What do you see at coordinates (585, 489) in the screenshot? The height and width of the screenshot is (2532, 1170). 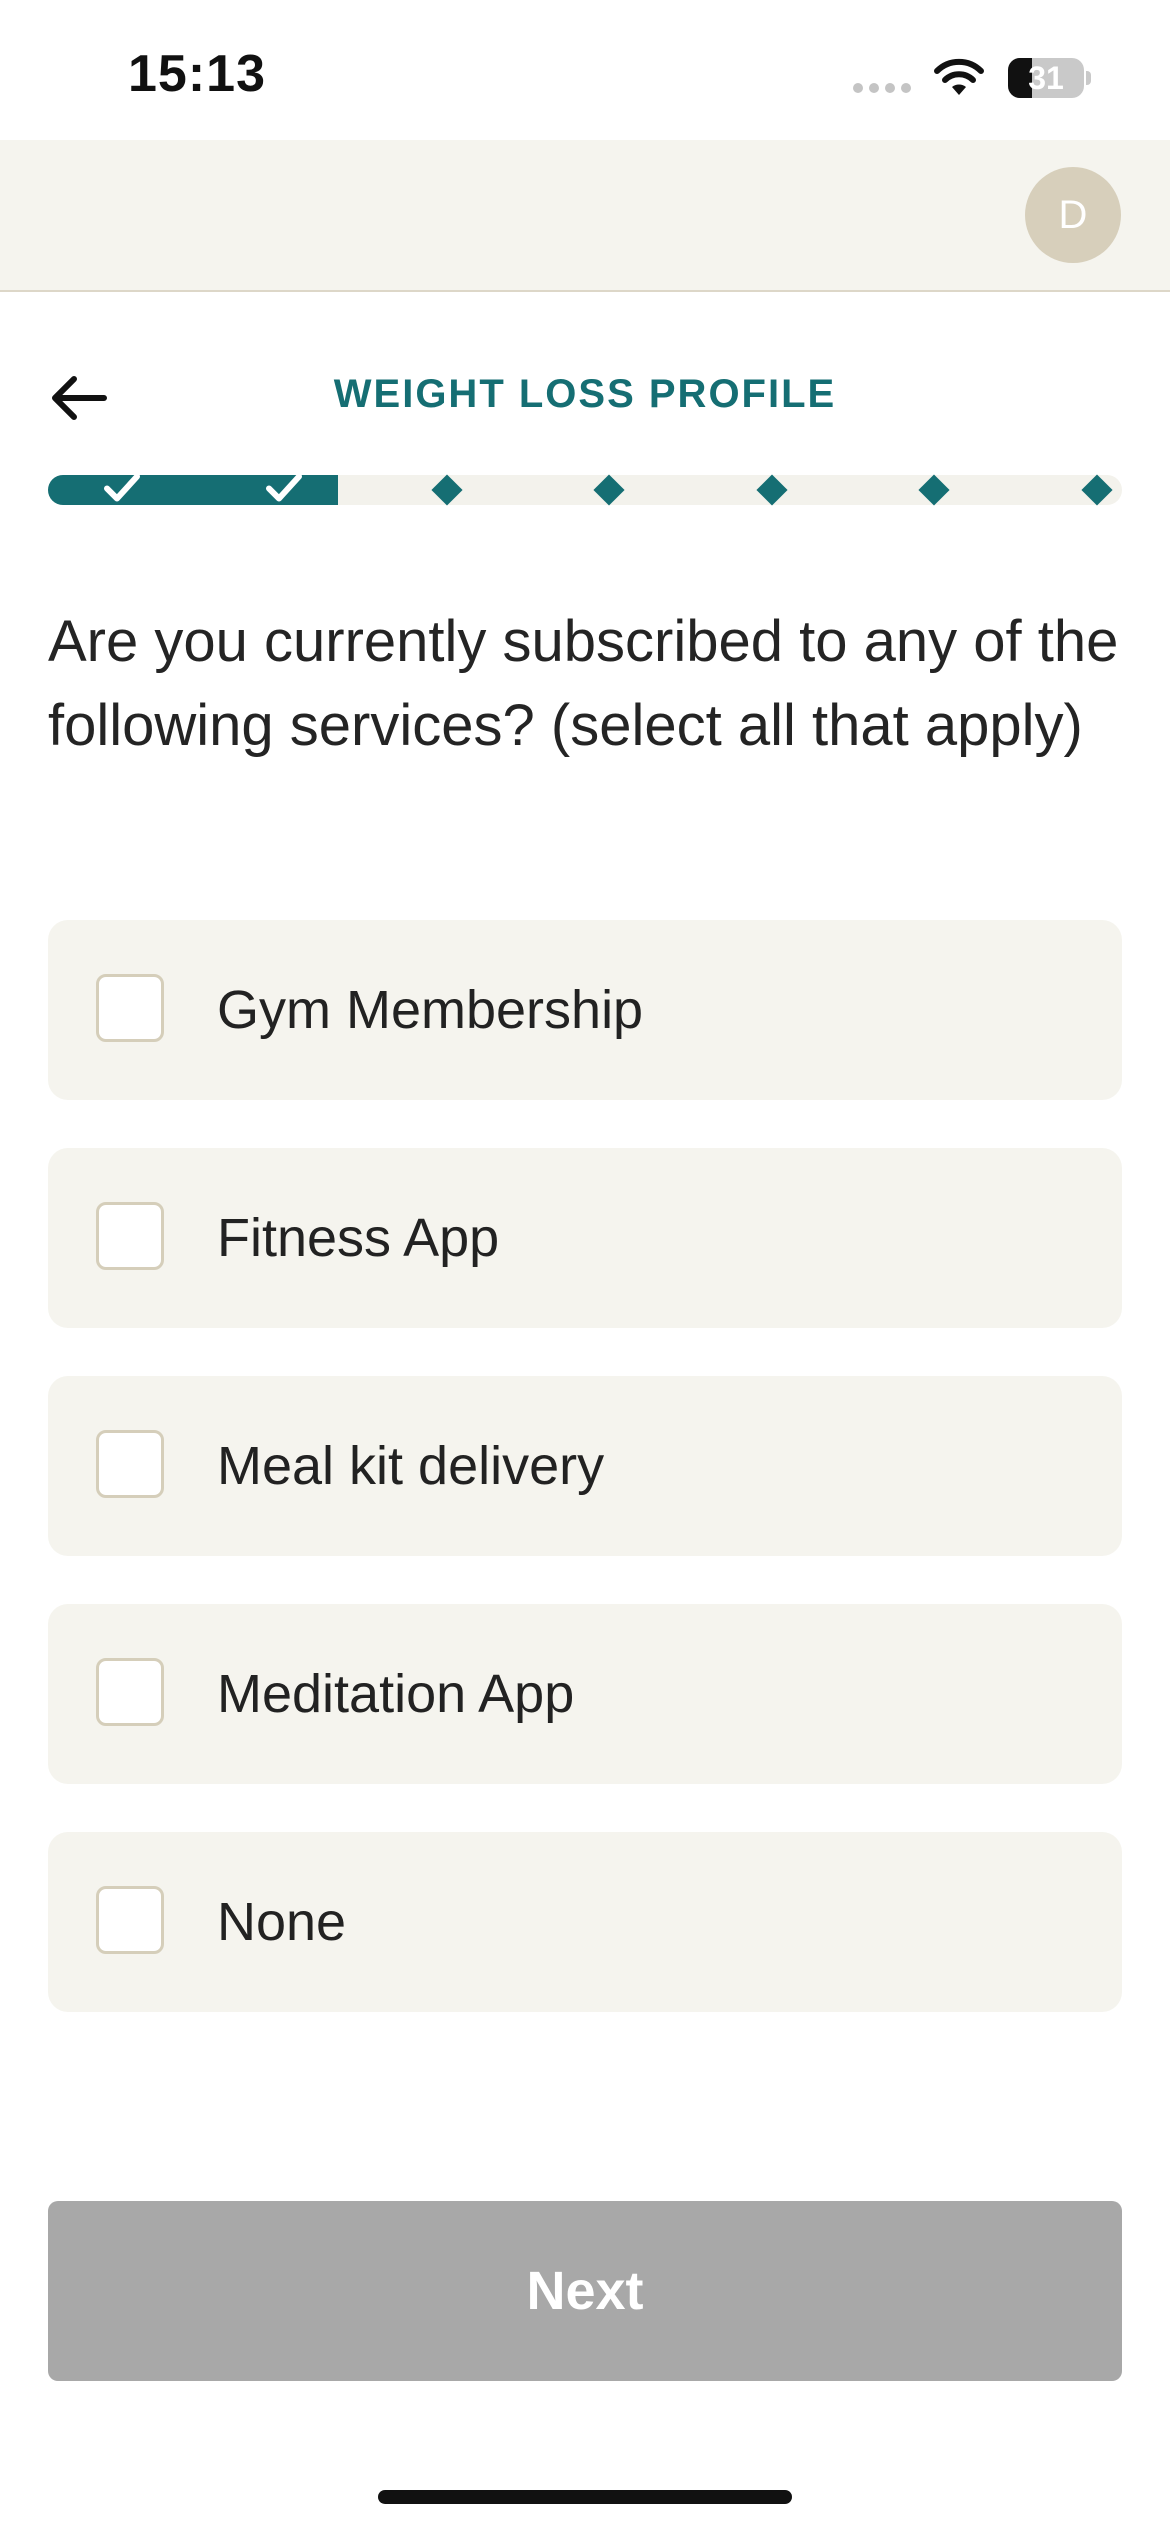 I see `progress-bar` at bounding box center [585, 489].